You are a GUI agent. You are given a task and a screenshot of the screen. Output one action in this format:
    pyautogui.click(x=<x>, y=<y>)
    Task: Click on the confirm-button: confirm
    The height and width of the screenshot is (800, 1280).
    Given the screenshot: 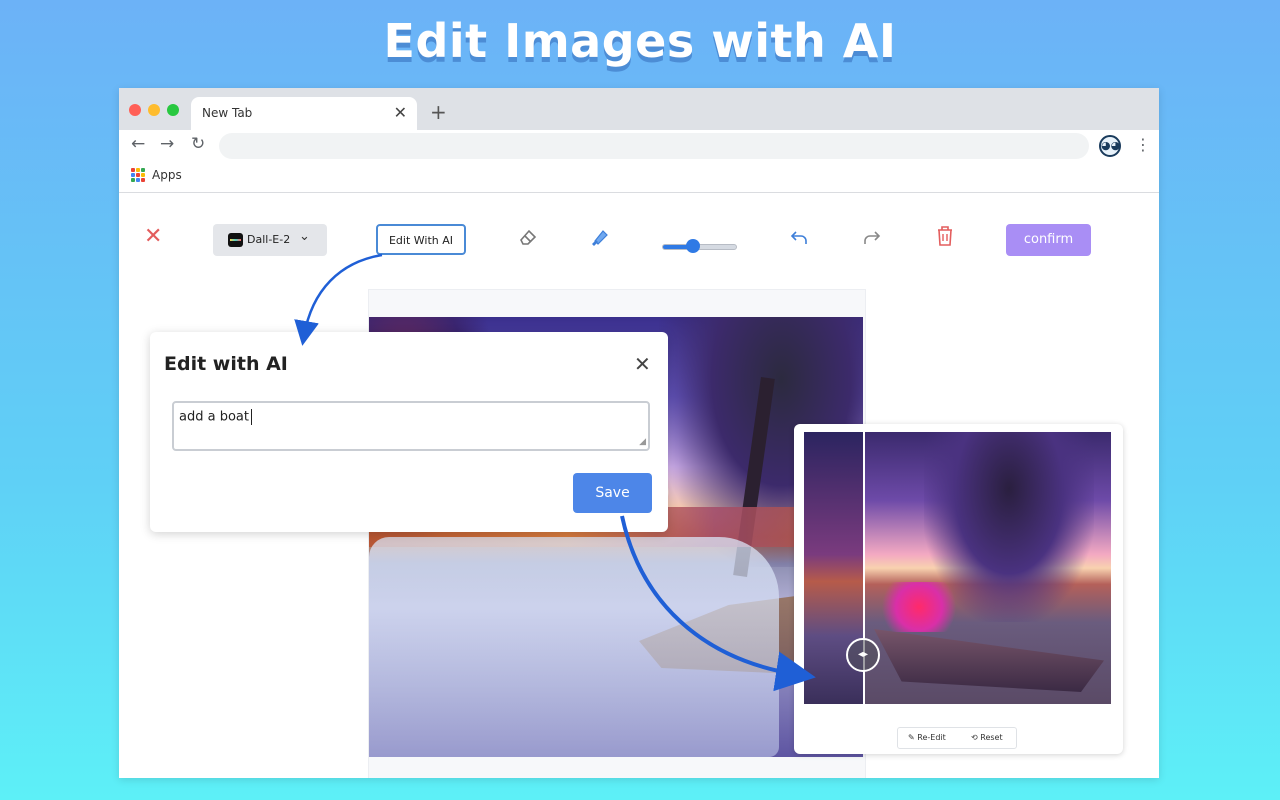 What is the action you would take?
    pyautogui.click(x=1048, y=240)
    